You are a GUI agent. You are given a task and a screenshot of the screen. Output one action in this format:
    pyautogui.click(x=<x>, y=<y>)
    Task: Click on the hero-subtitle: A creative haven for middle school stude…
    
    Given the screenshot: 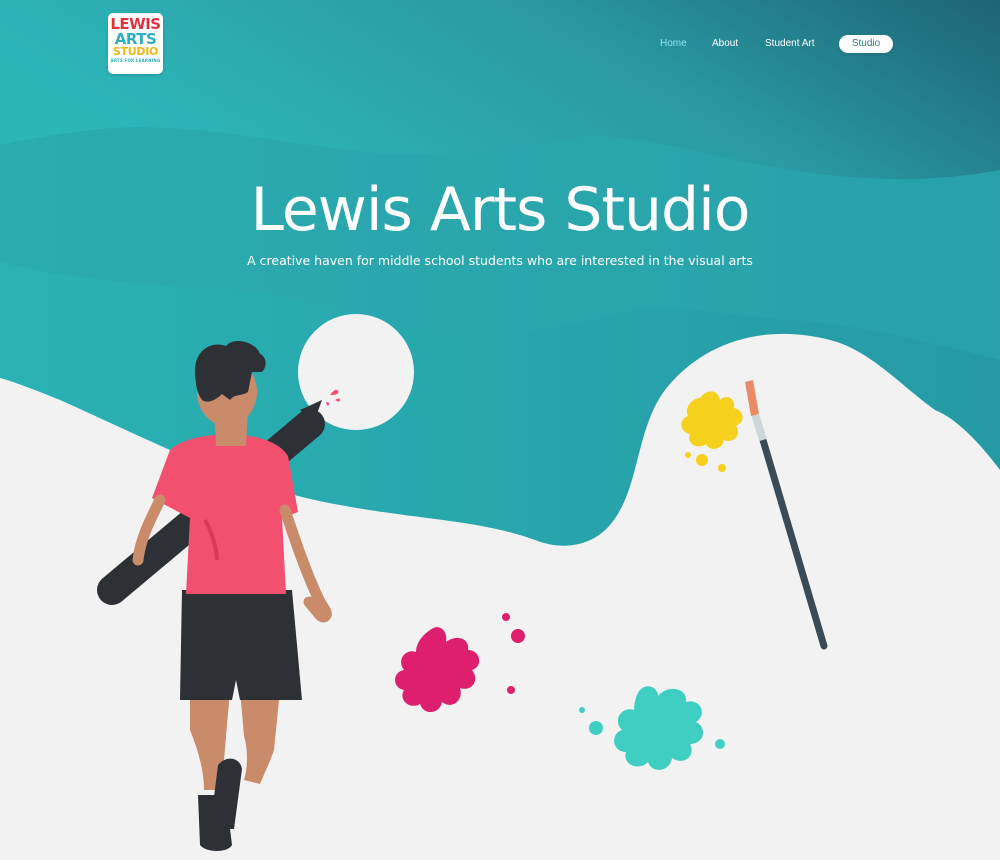 What is the action you would take?
    pyautogui.click(x=500, y=260)
    